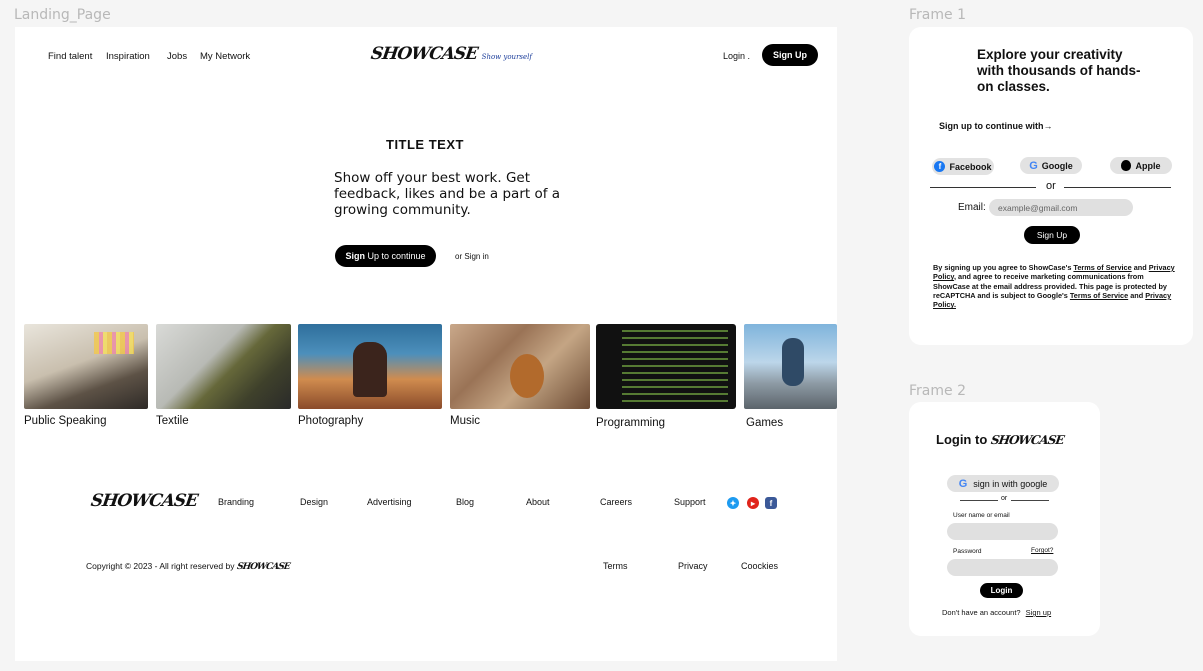  I want to click on login-button-label: Login, so click(1001, 590).